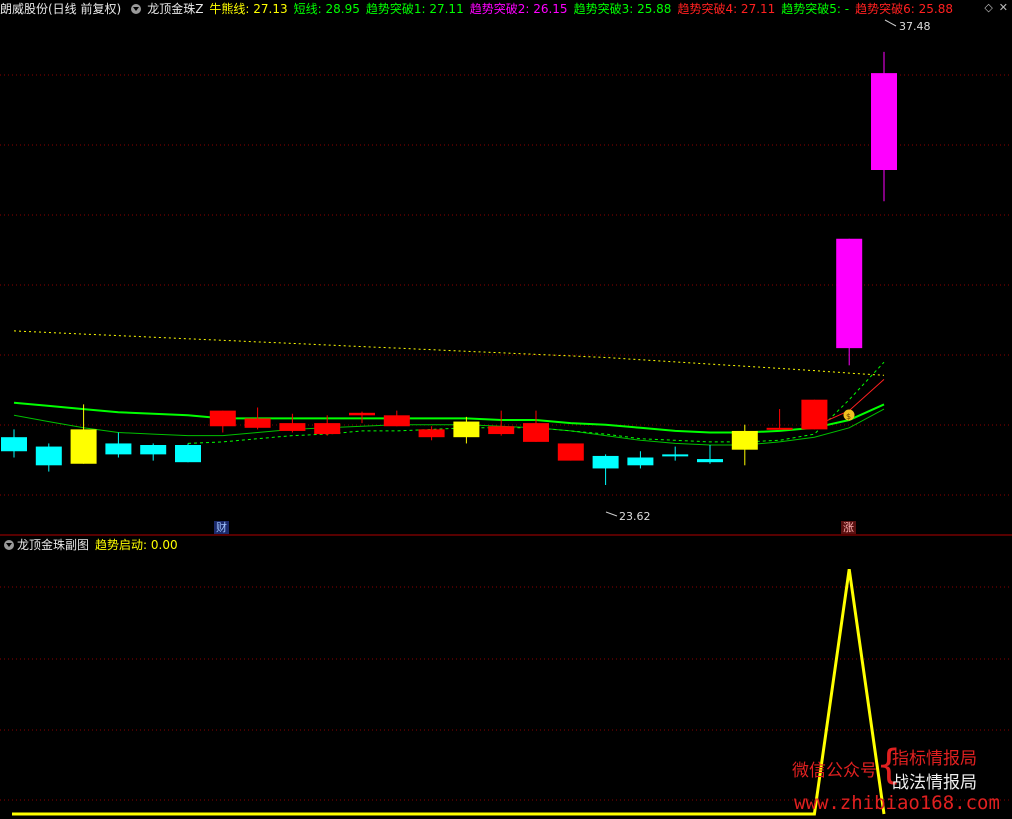 The height and width of the screenshot is (819, 1012). I want to click on indicator-name: 龙顶金珠Z, so click(175, 9).